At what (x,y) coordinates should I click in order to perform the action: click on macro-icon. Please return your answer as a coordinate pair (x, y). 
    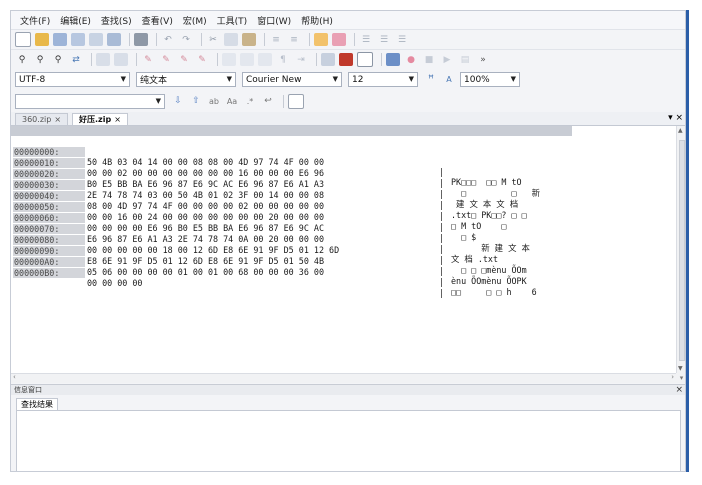
    Looking at the image, I should click on (393, 59).